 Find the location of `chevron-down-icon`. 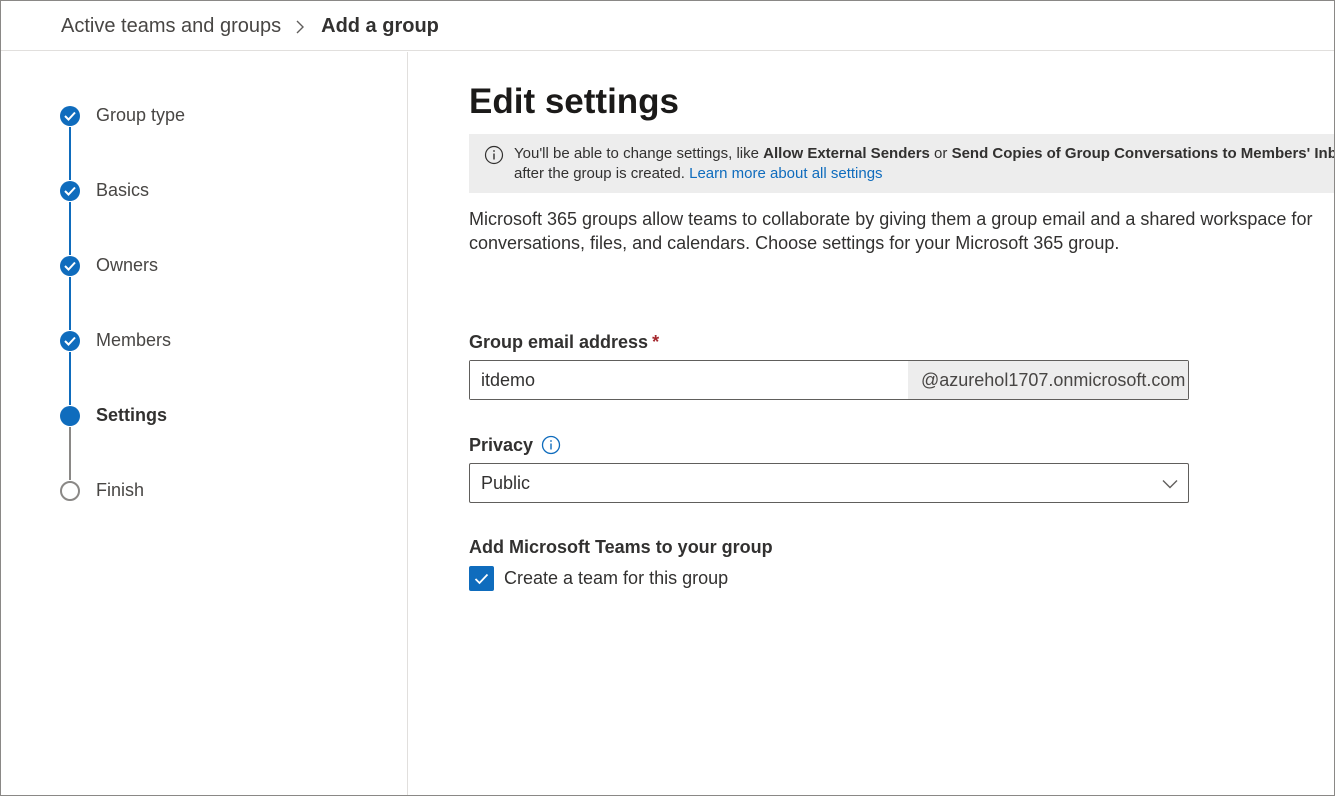

chevron-down-icon is located at coordinates (1170, 485).